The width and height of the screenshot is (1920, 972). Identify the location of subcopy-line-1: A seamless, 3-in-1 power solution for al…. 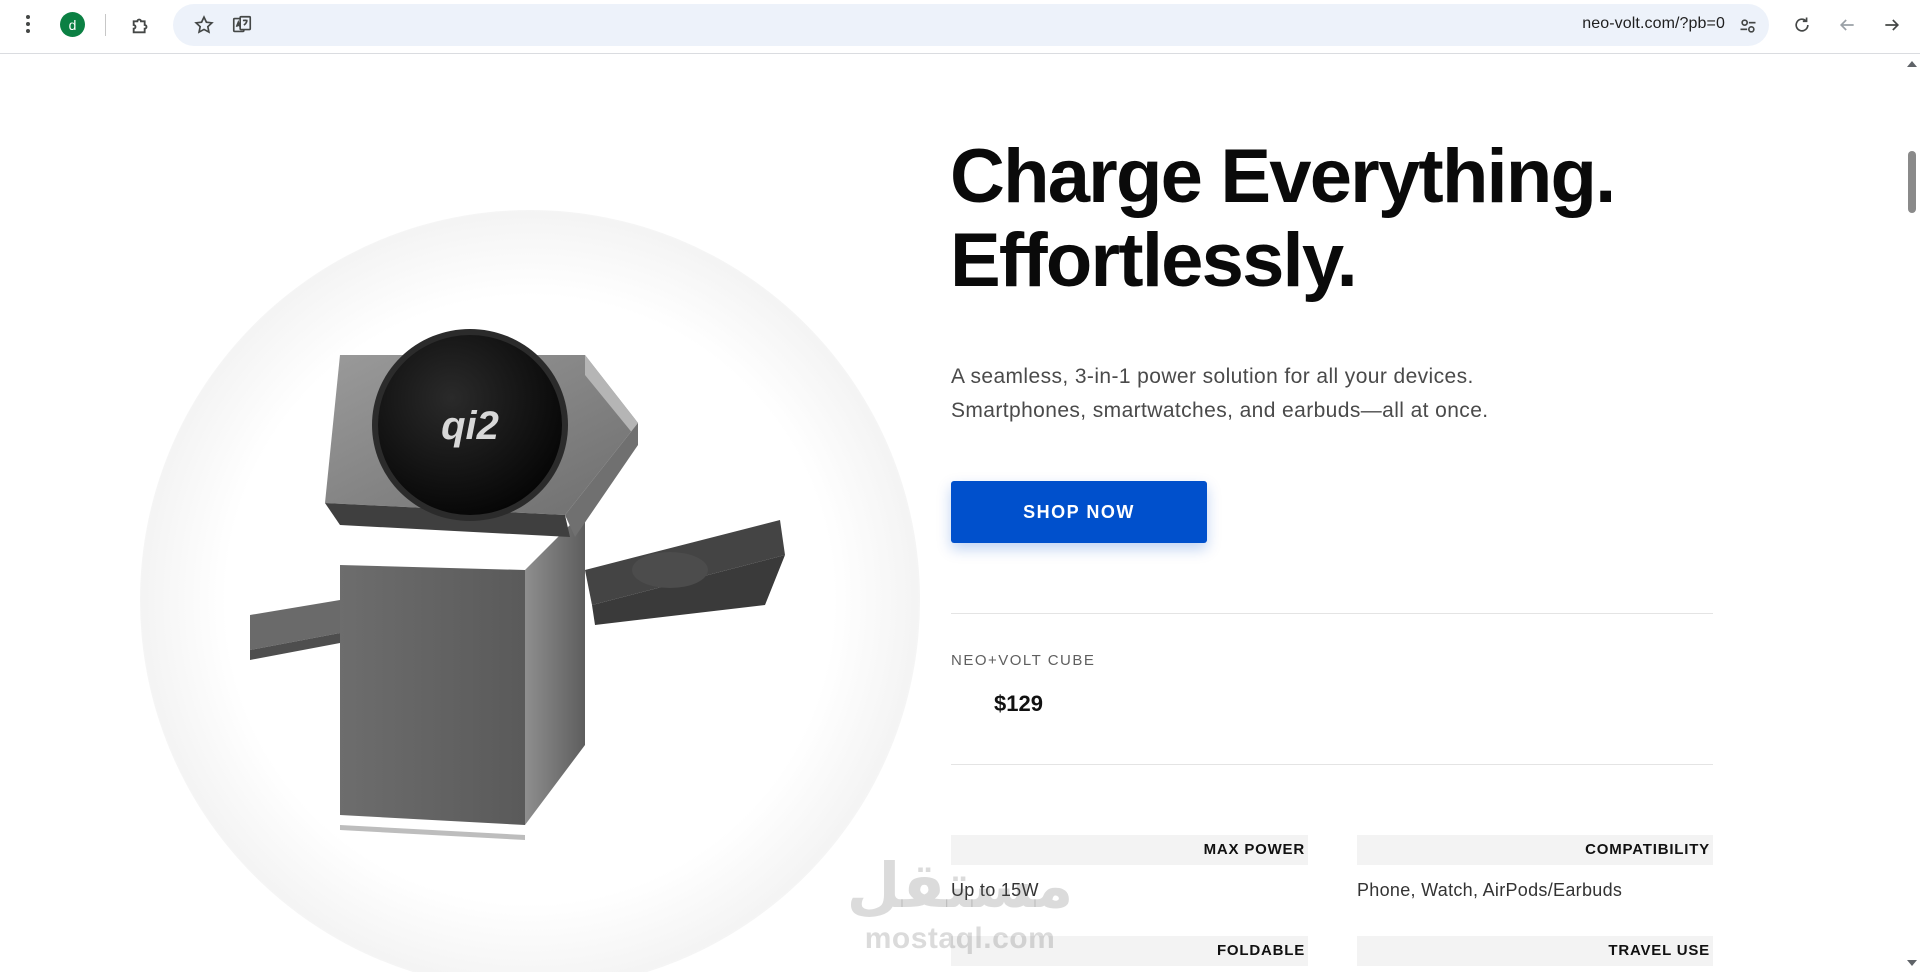
(1212, 376).